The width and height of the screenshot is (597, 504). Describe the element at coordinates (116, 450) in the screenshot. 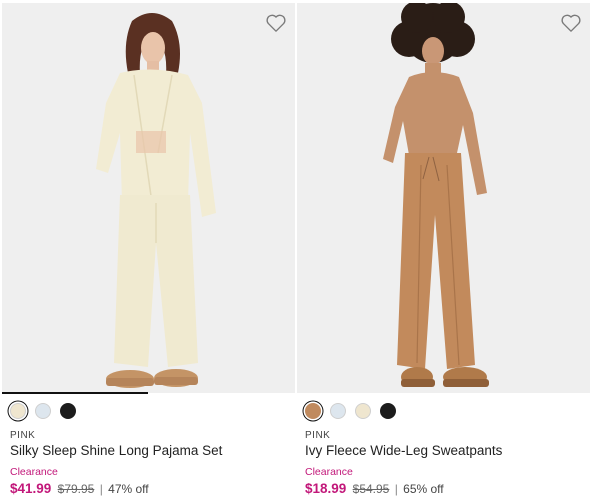

I see `product-name: Silky Sleep Shine Long Pajama Set` at that location.